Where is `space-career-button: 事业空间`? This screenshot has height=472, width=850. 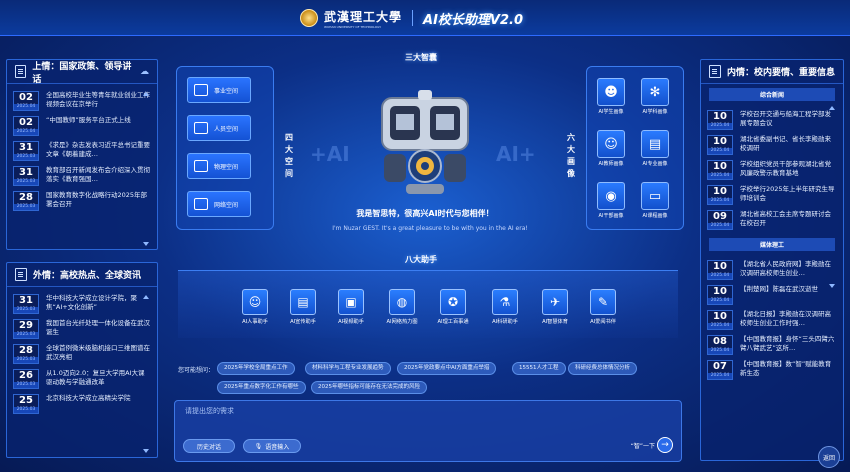 space-career-button: 事业空间 is located at coordinates (219, 90).